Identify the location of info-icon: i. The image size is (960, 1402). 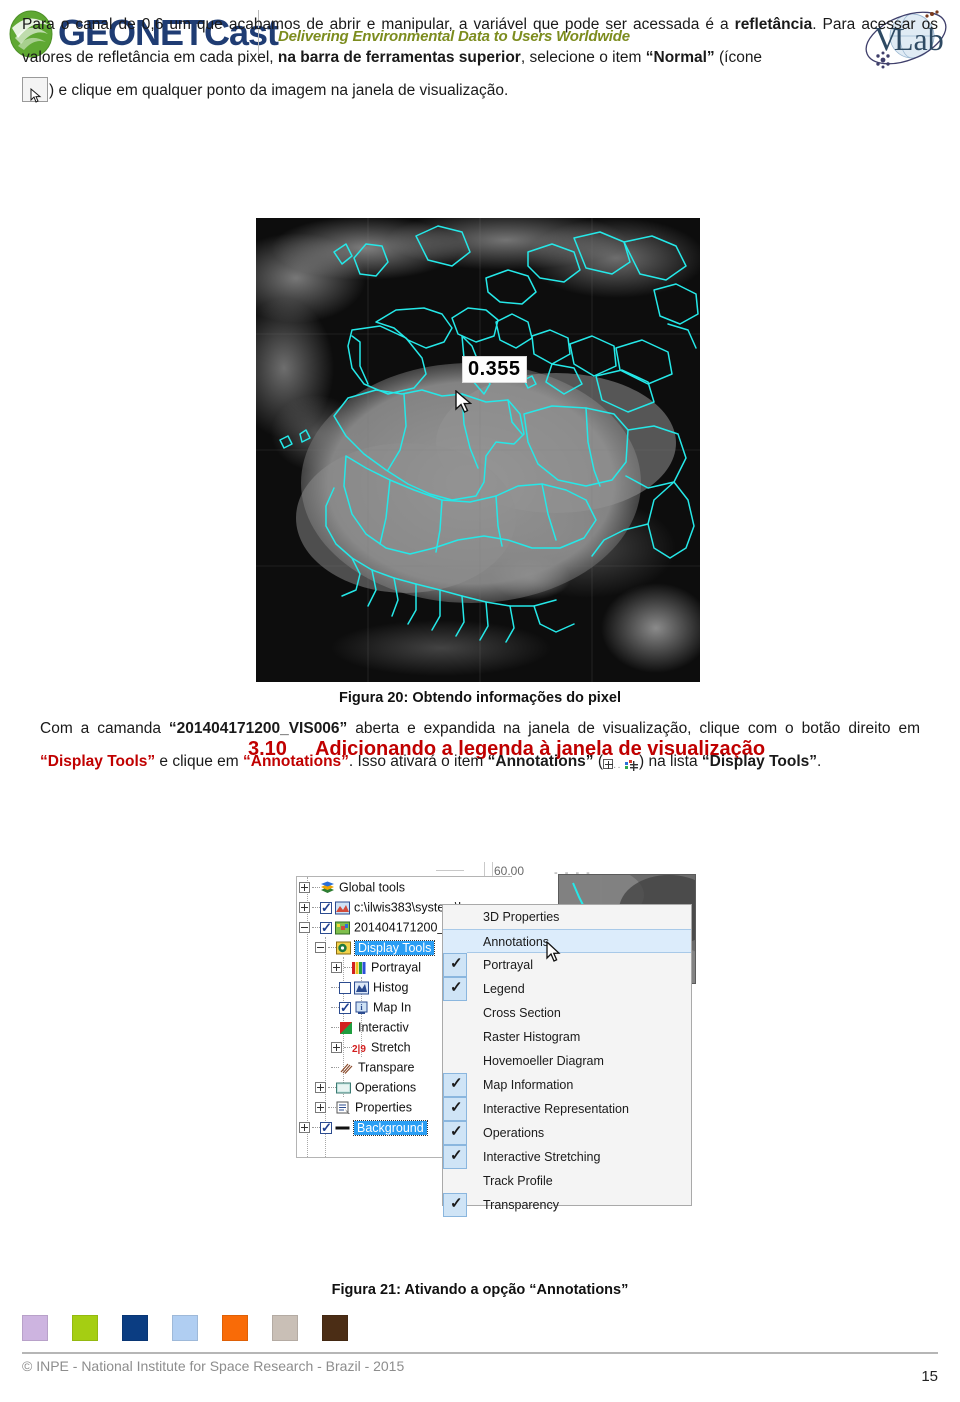
(361, 1008).